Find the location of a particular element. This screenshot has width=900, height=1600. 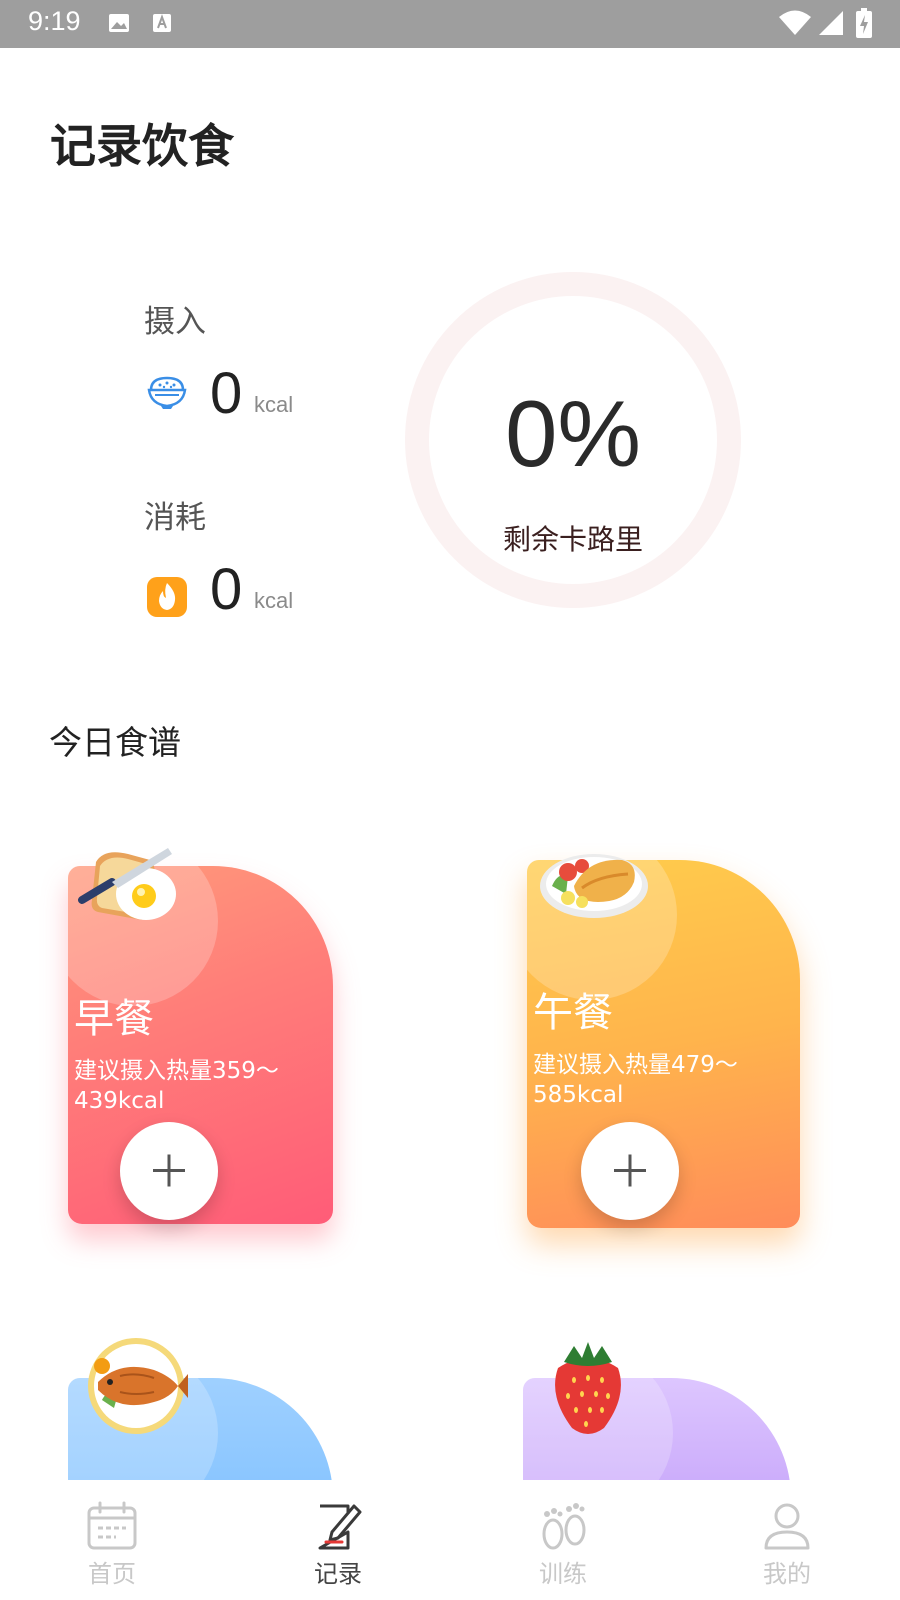

edit-note-icon is located at coordinates (340, 1527).